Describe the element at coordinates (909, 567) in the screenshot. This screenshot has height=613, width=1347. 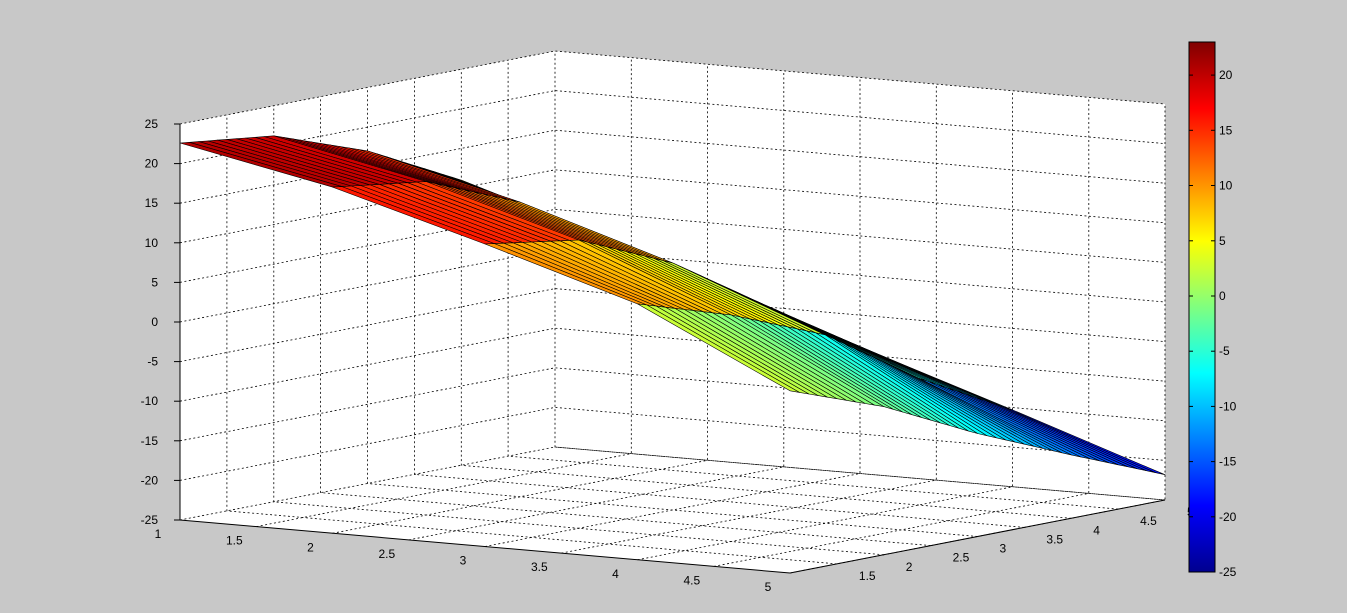
I see `y-tick-label: 2` at that location.